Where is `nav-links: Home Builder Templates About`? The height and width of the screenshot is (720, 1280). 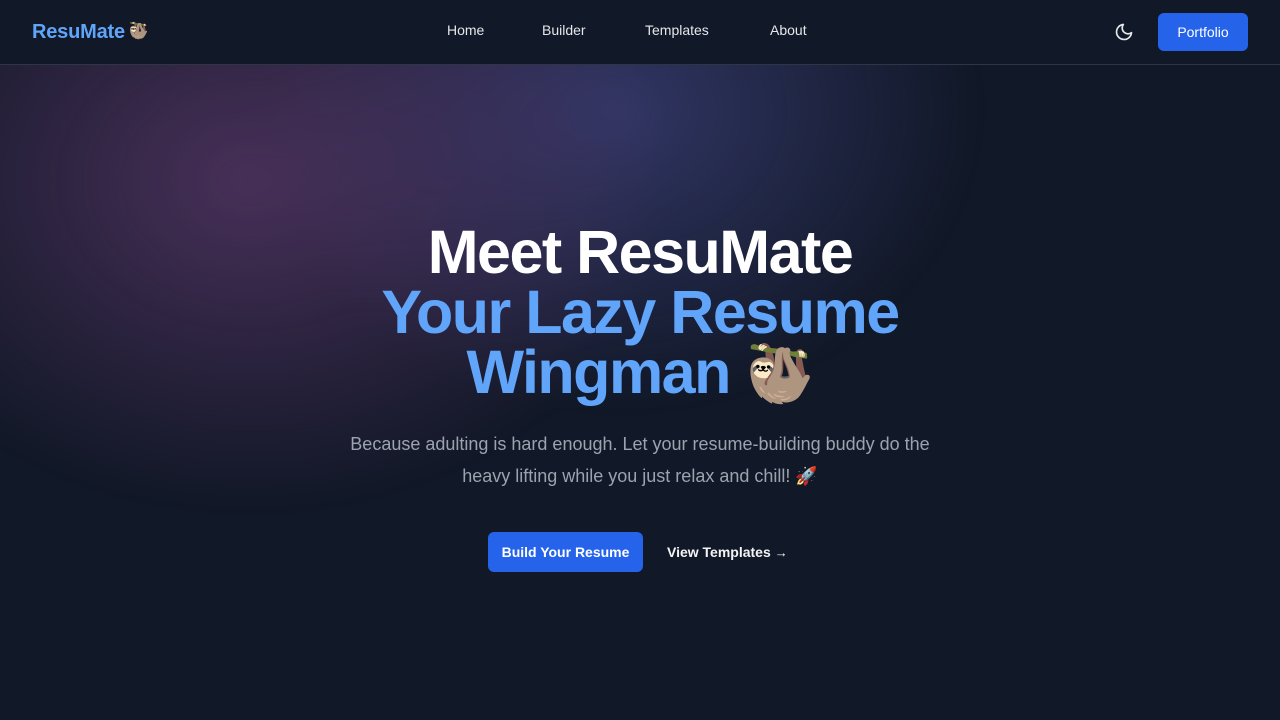 nav-links: Home Builder Templates About is located at coordinates (640, 32).